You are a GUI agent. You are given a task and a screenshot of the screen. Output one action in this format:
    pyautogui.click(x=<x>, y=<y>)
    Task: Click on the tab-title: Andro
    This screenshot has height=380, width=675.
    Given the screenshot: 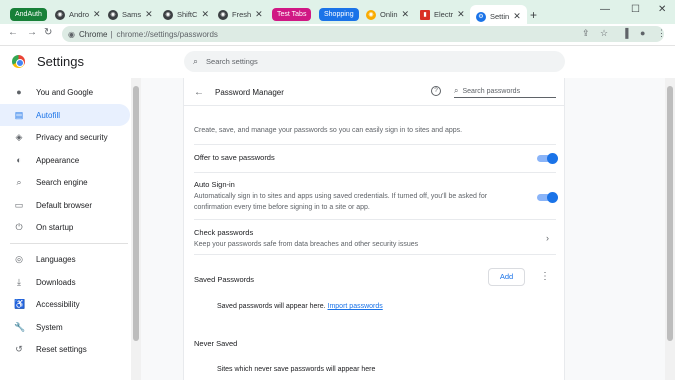 What is the action you would take?
    pyautogui.click(x=79, y=14)
    